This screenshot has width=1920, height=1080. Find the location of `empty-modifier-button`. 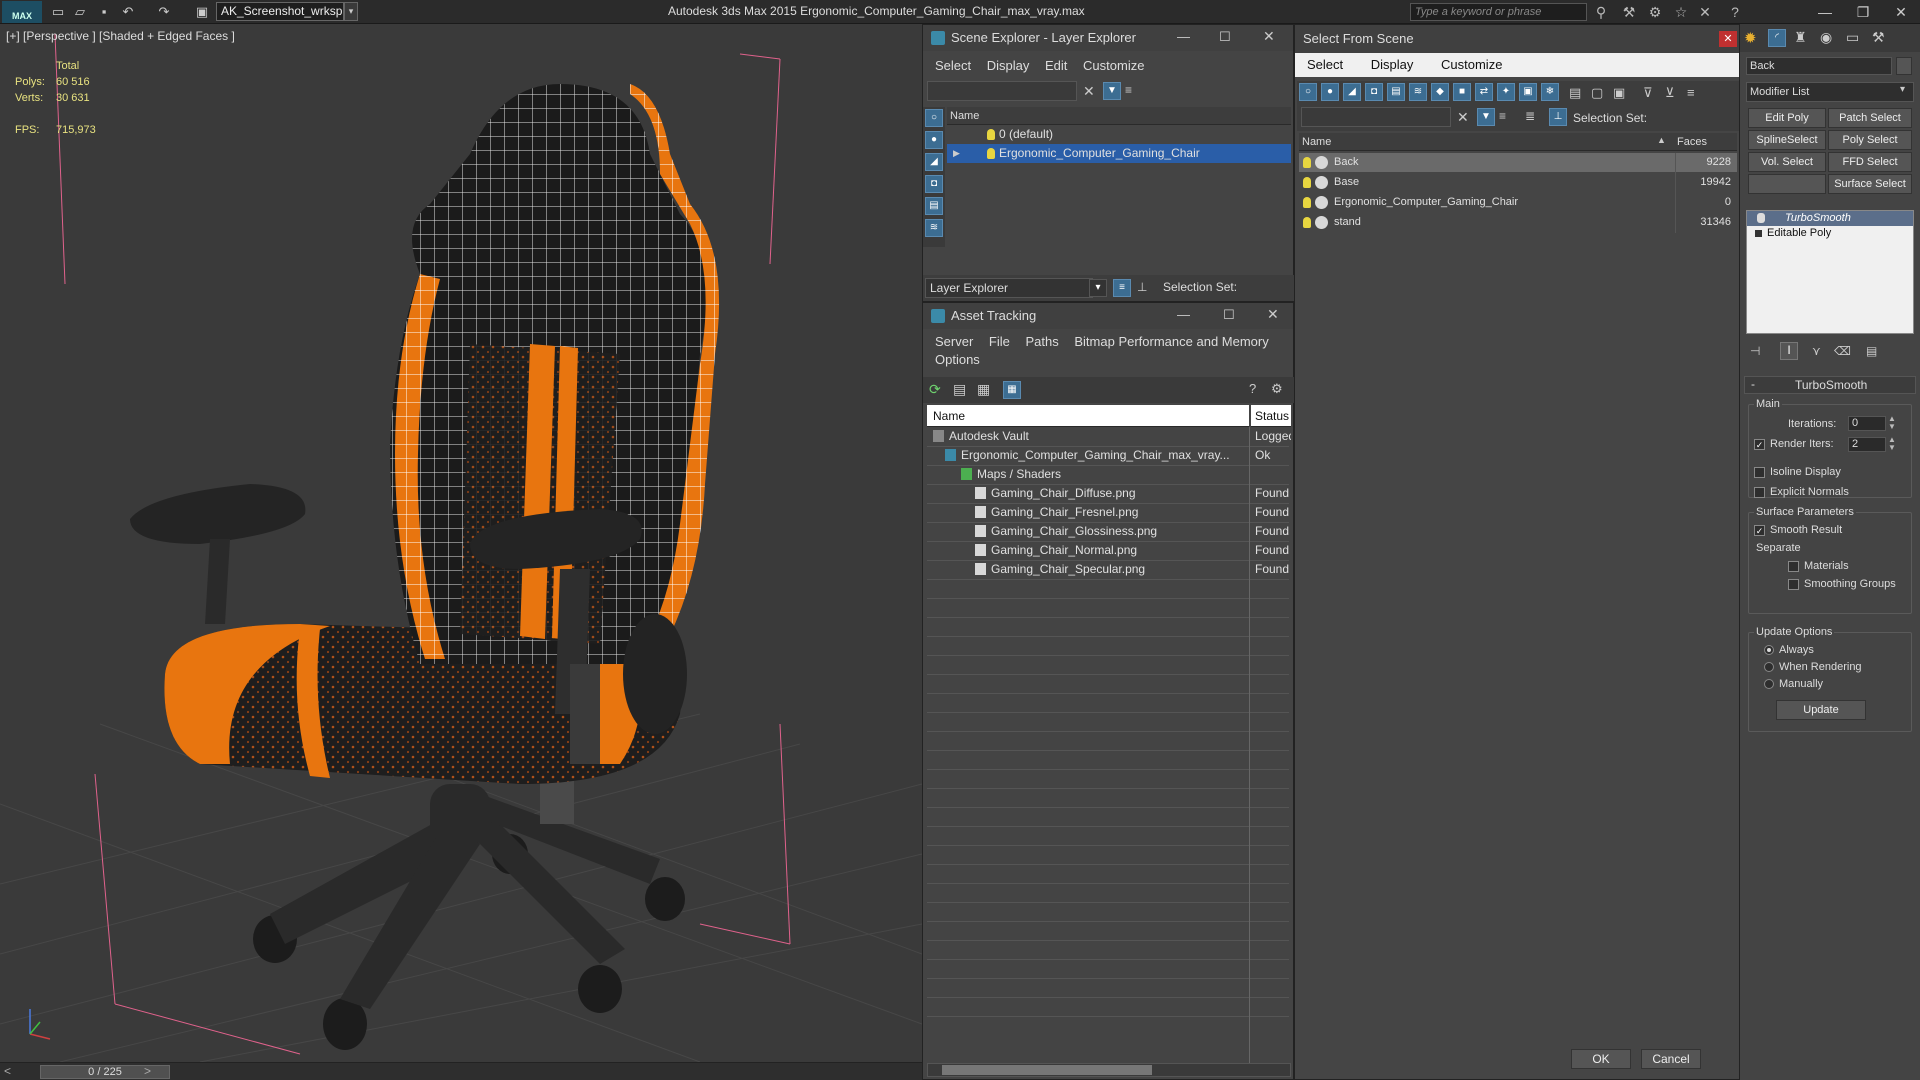

empty-modifier-button is located at coordinates (1787, 184).